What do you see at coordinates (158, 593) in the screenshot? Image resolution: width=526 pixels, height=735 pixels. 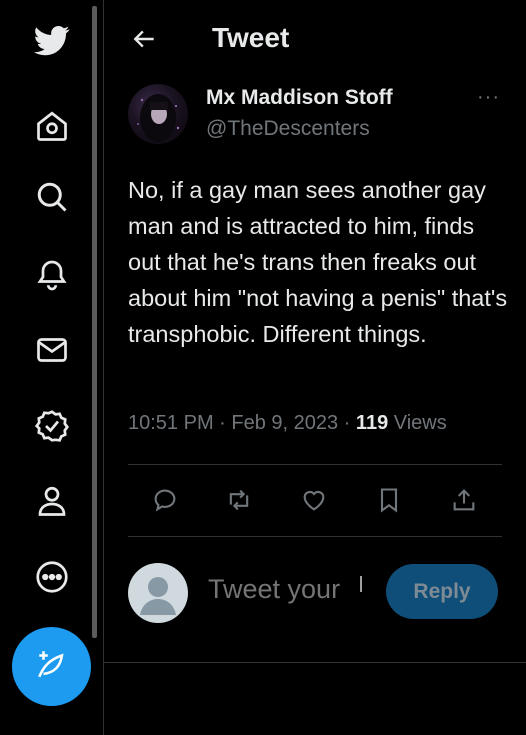 I see `user-avatar` at bounding box center [158, 593].